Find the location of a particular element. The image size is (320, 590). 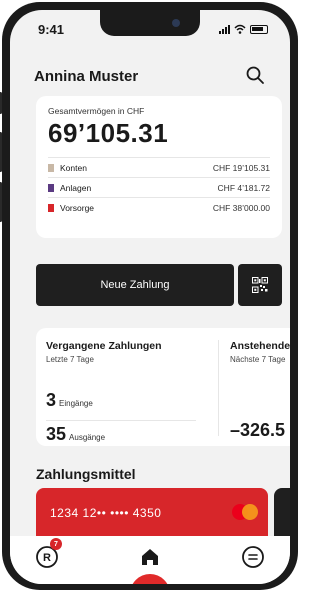

qr-code-icon is located at coordinates (260, 285).